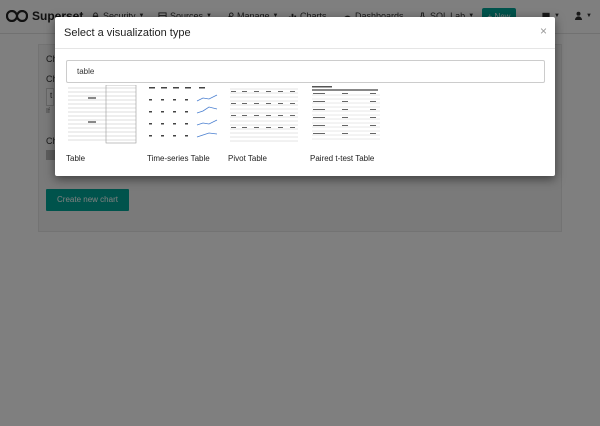 This screenshot has height=426, width=600. What do you see at coordinates (305, 71) in the screenshot?
I see `viz-search-input` at bounding box center [305, 71].